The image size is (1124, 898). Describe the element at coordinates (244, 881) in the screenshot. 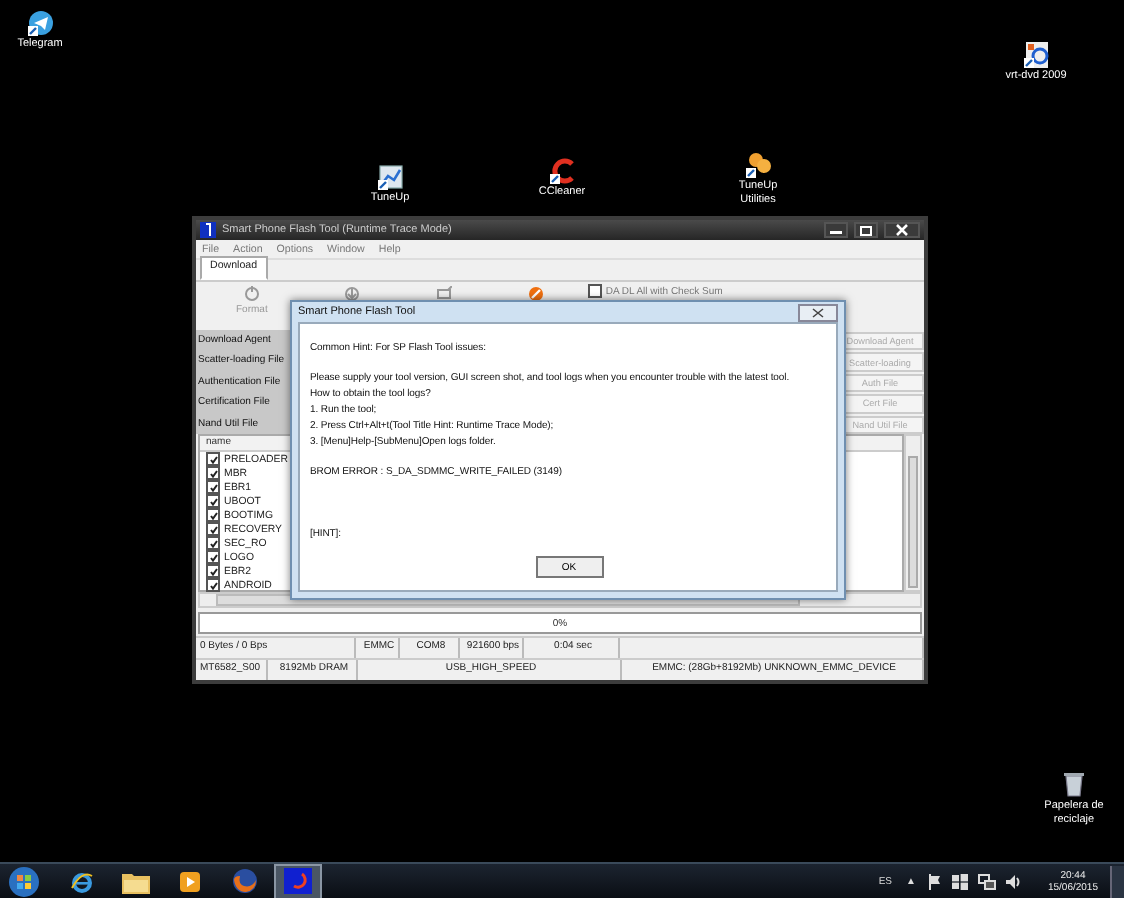

I see `firefox-icon` at that location.